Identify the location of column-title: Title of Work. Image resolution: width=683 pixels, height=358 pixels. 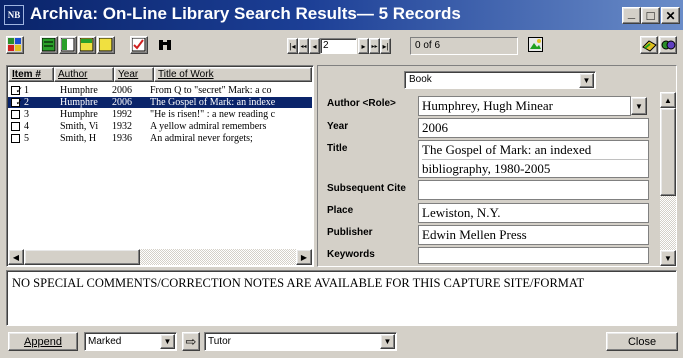
(233, 74).